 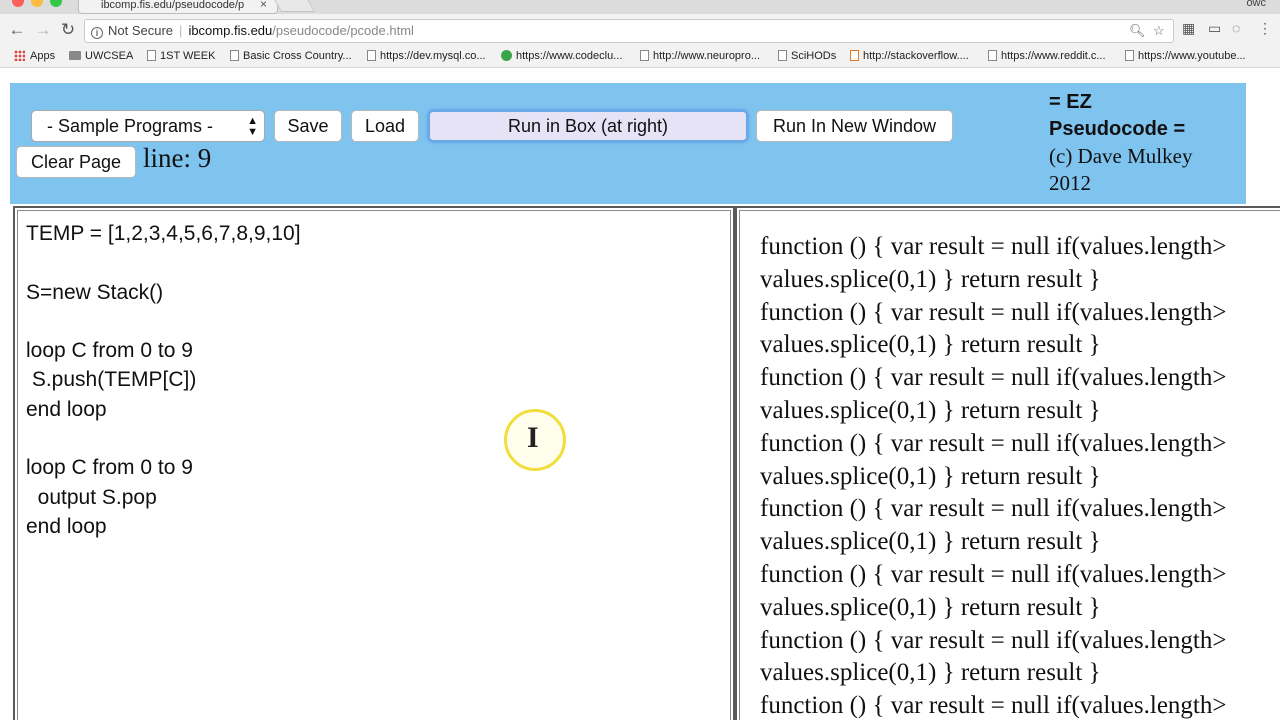 What do you see at coordinates (506, 55) in the screenshot?
I see `codeclub-icon` at bounding box center [506, 55].